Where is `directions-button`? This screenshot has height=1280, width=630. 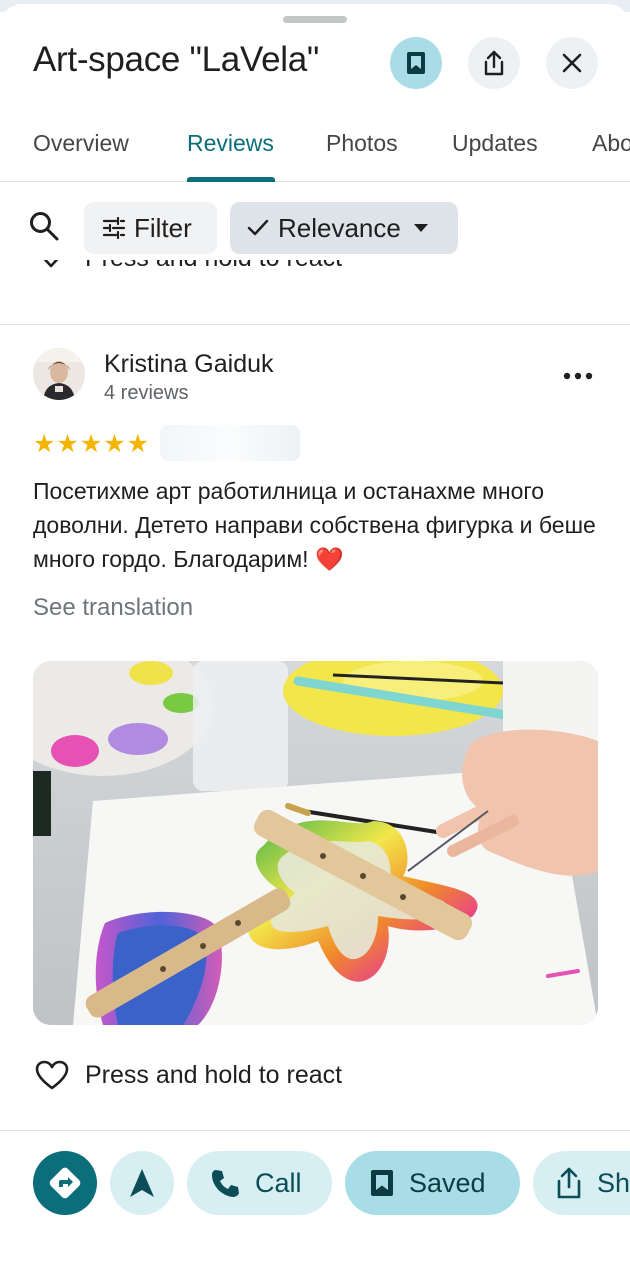 directions-button is located at coordinates (65, 1183).